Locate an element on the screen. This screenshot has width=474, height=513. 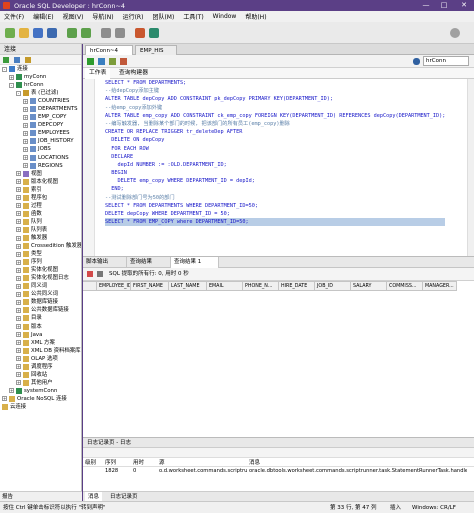
new-icon is located at coordinates (10, 33).